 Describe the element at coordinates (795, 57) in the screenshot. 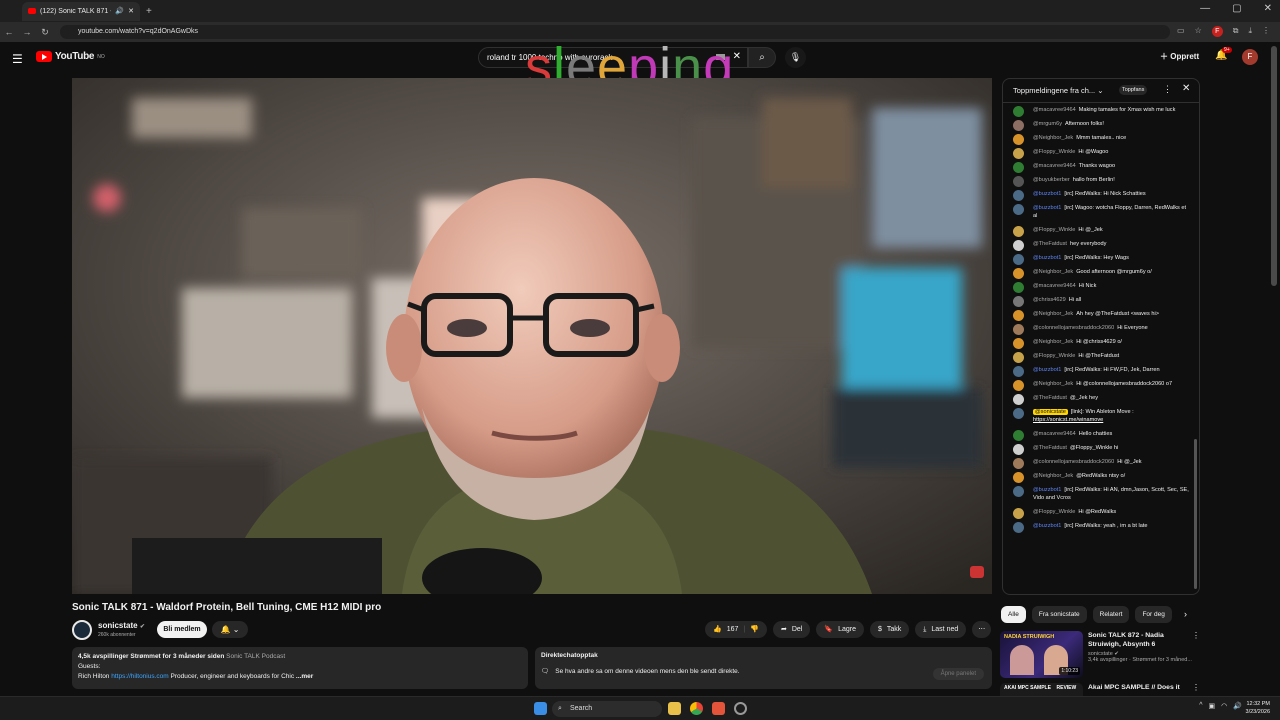

I see `voice-search-button: 🎙` at that location.